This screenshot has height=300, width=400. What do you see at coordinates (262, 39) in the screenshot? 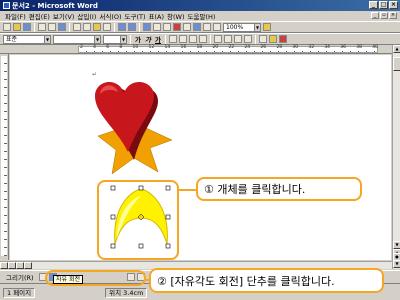
I see `borders-icon` at bounding box center [262, 39].